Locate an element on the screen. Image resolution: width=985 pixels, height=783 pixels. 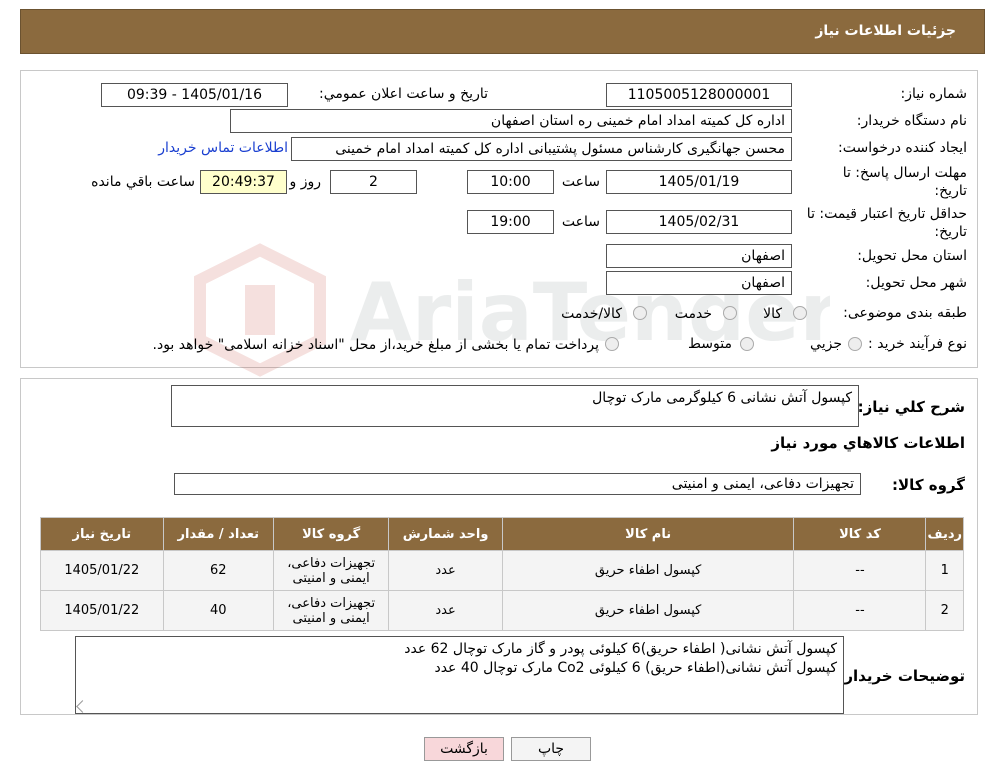
deadline-date-field: 1405/01/19 is located at coordinates (699, 182).